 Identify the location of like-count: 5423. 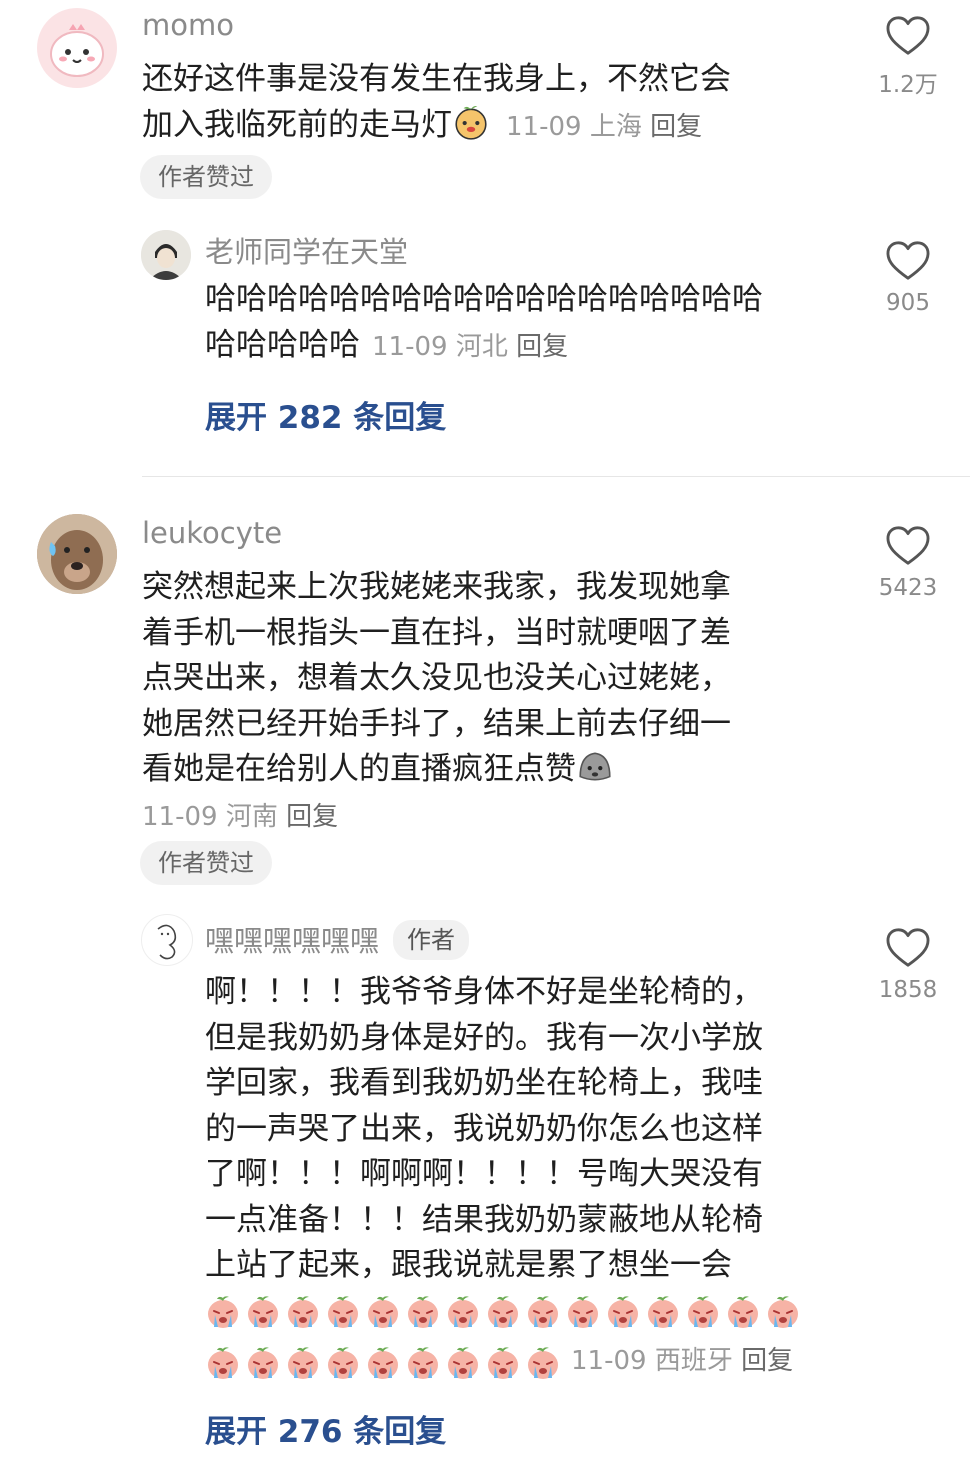
(908, 588).